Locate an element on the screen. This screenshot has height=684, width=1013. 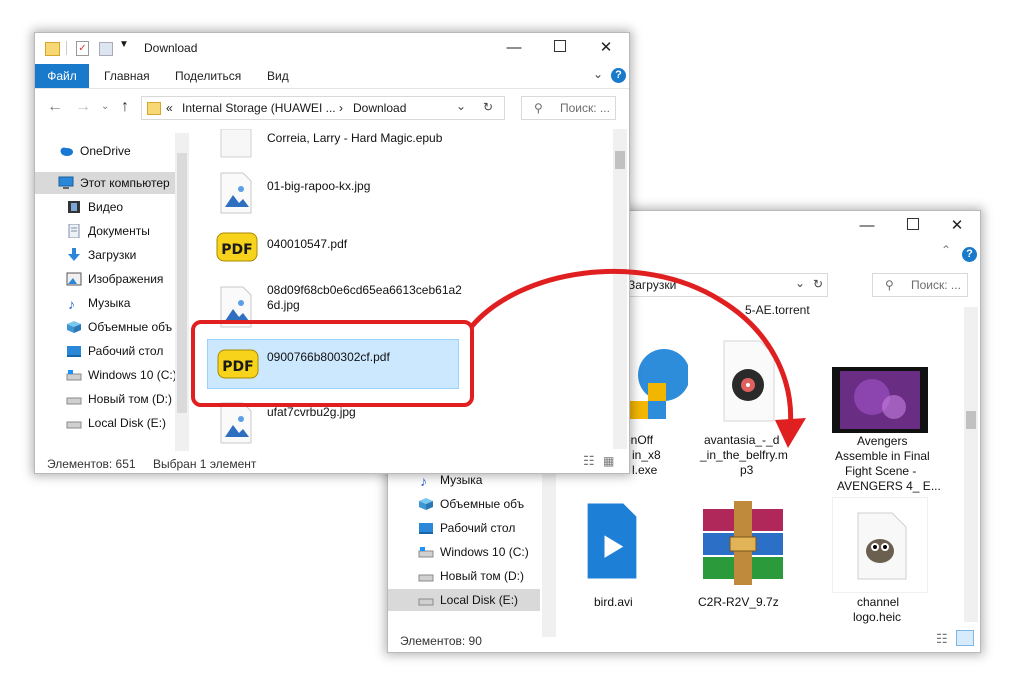
forward-arrow-icon: → is located at coordinates (83, 107).